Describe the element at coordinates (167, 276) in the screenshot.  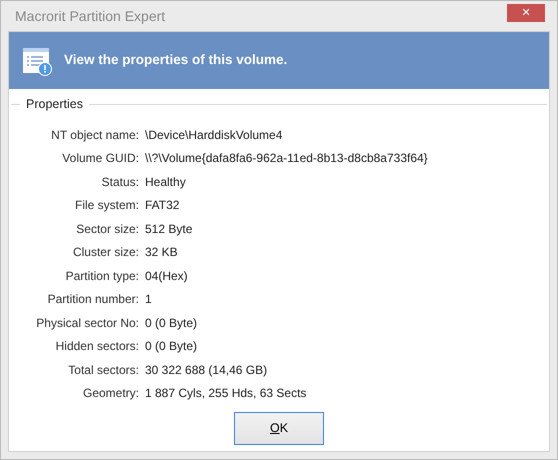
I see `property-value: 04(Hex)` at that location.